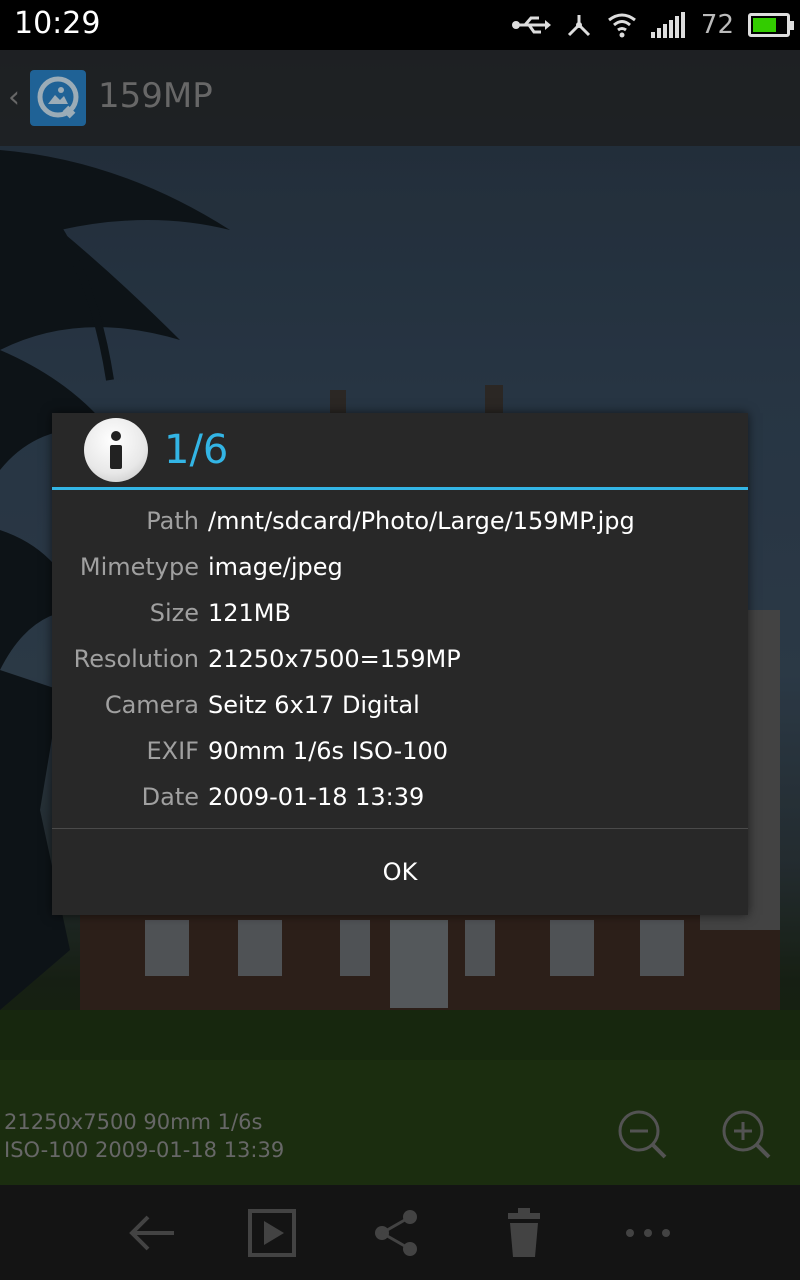 The height and width of the screenshot is (1280, 800). I want to click on detail-row-resolution: Resolution 21250x7500=159MP, so click(400, 660).